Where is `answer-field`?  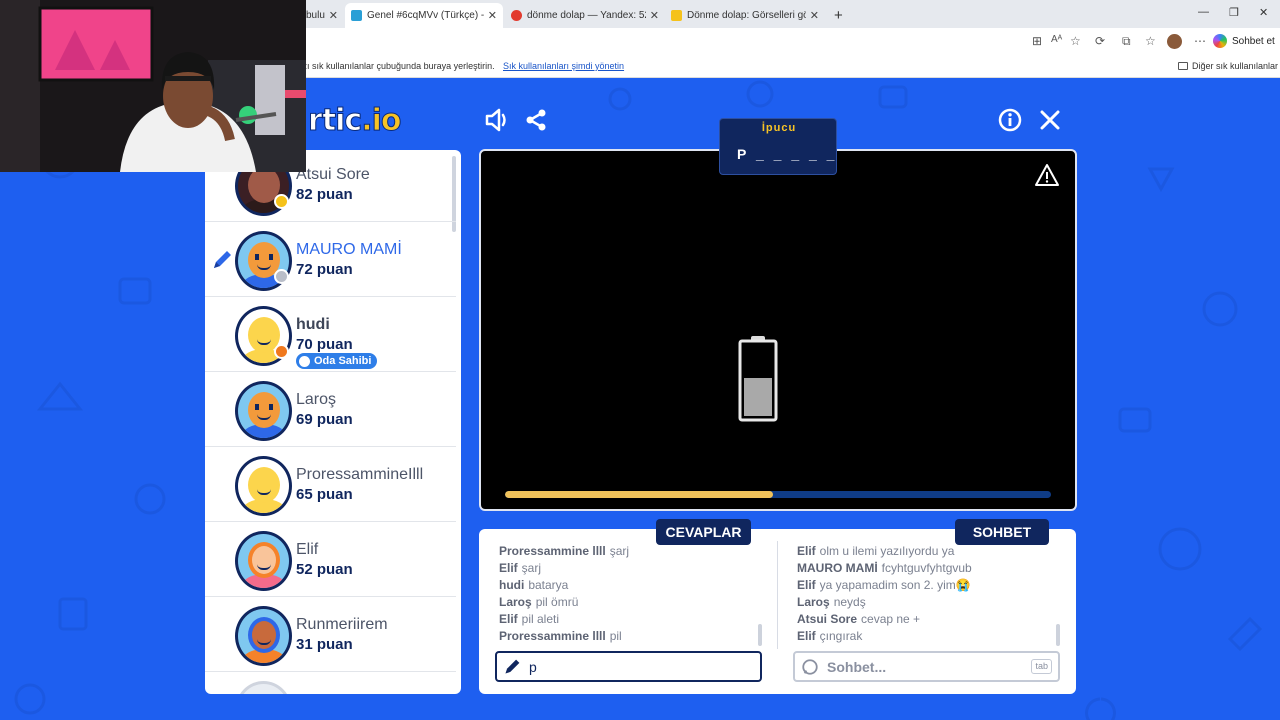
answer-field is located at coordinates (628, 666).